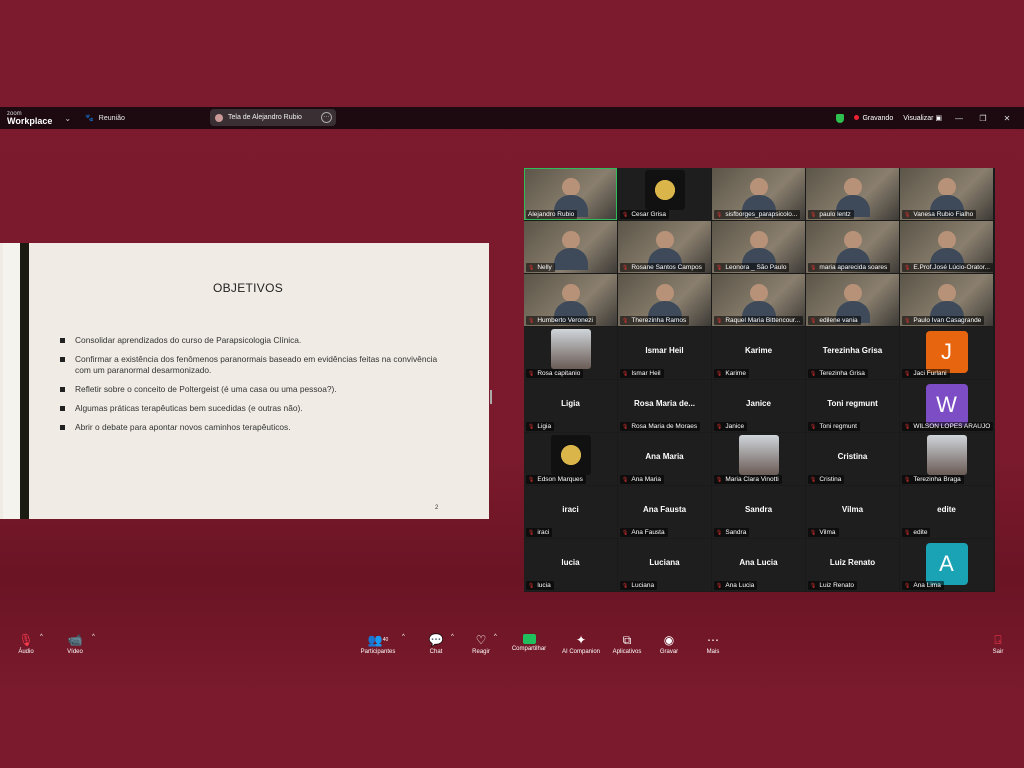 The width and height of the screenshot is (1024, 768). Describe the element at coordinates (570, 565) in the screenshot. I see `participant-tile: lucia 🎙 lucia` at that location.